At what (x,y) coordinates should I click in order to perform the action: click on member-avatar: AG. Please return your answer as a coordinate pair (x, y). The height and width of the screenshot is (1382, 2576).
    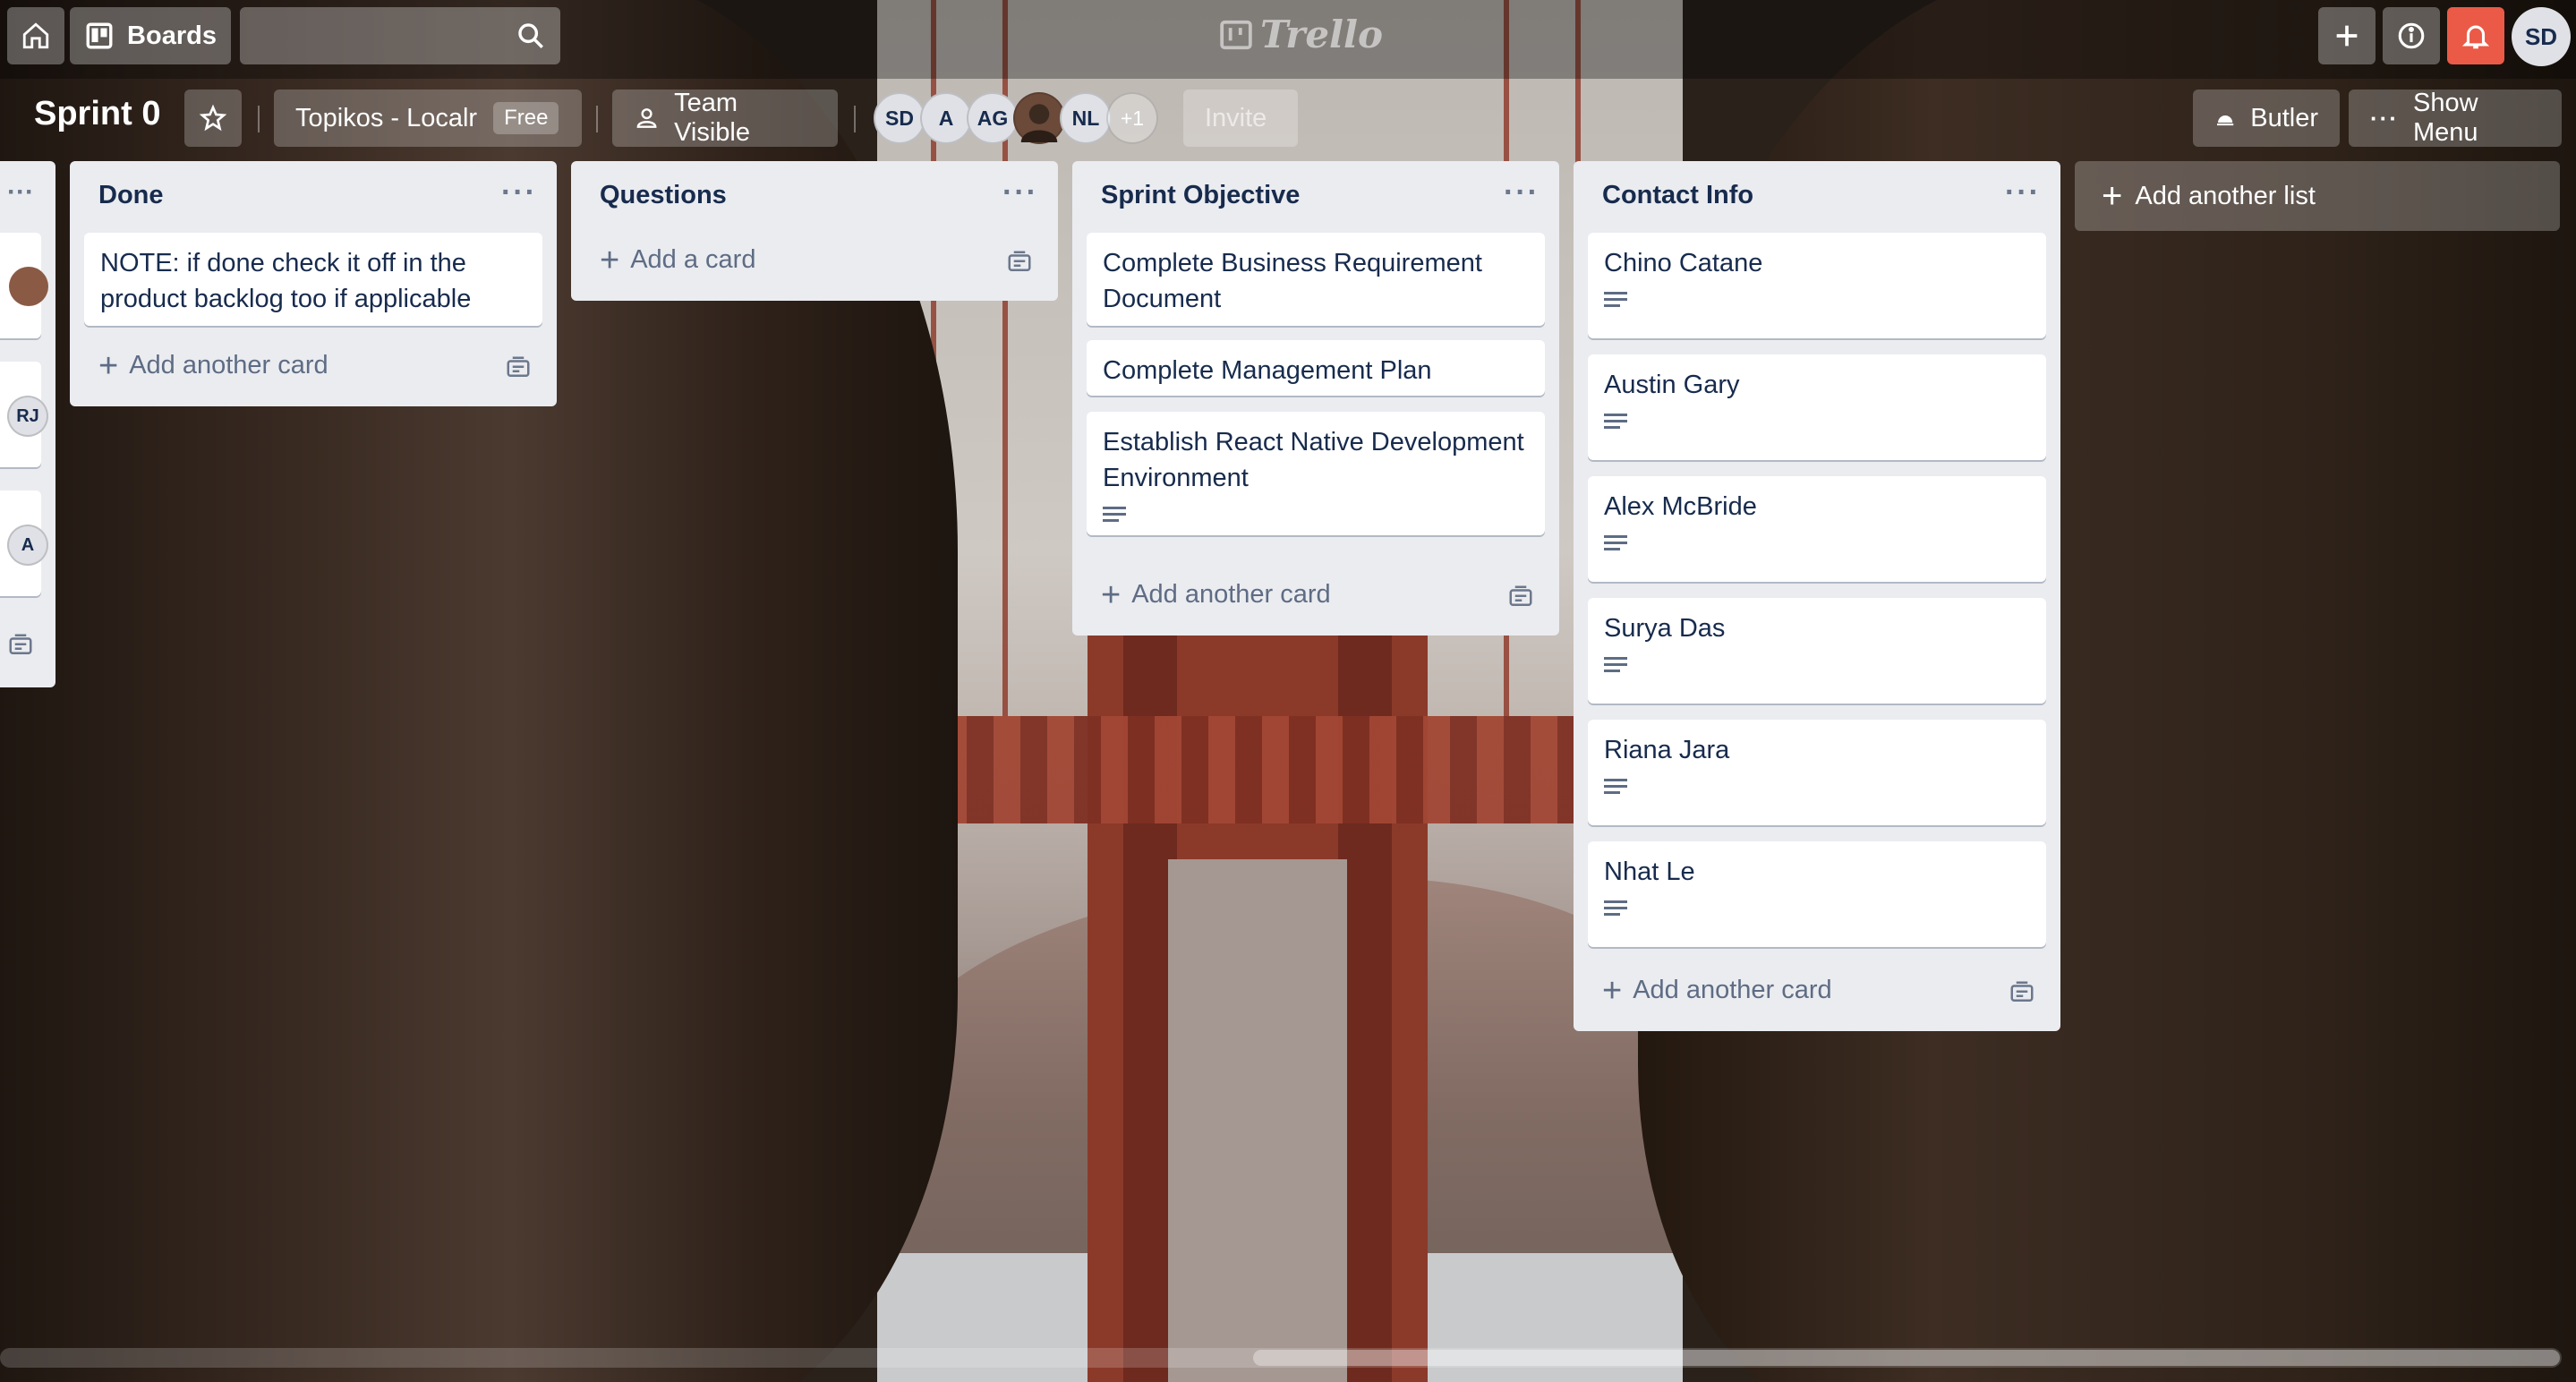
    Looking at the image, I should click on (993, 118).